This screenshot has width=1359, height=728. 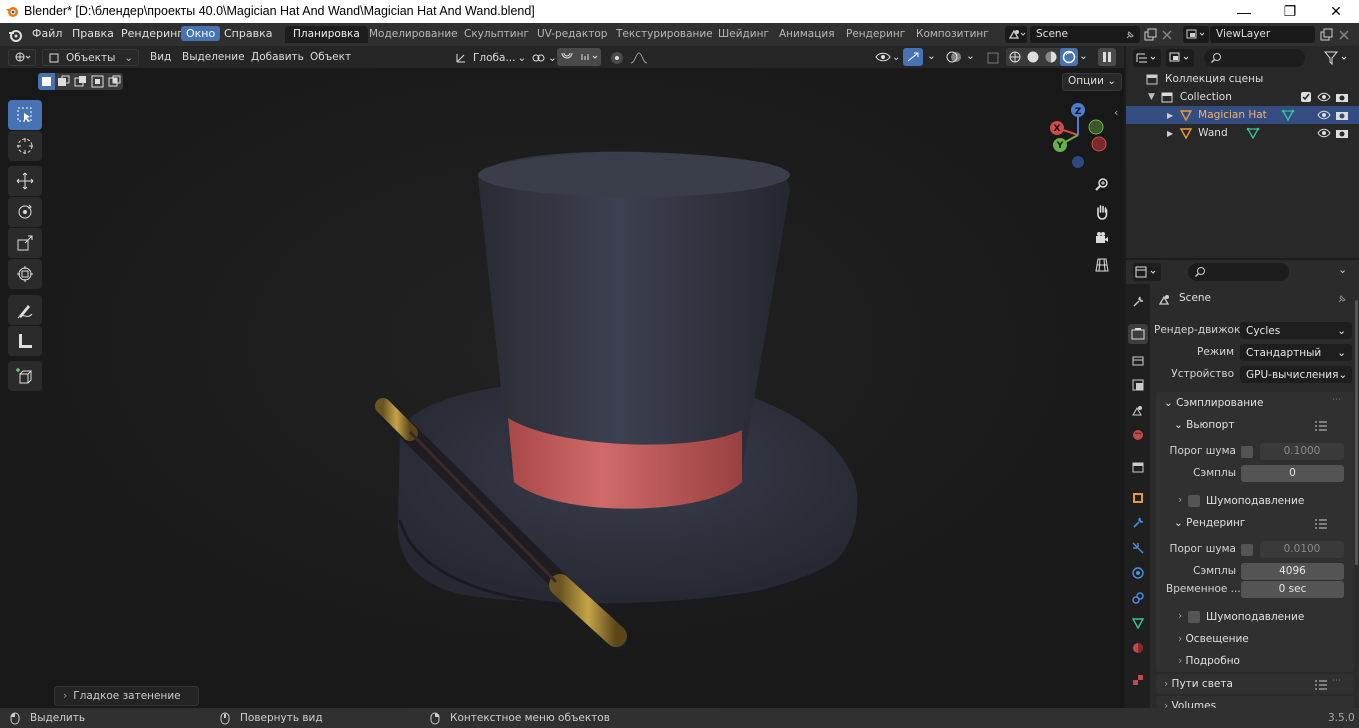 I want to click on tool-move, so click(x=25, y=181).